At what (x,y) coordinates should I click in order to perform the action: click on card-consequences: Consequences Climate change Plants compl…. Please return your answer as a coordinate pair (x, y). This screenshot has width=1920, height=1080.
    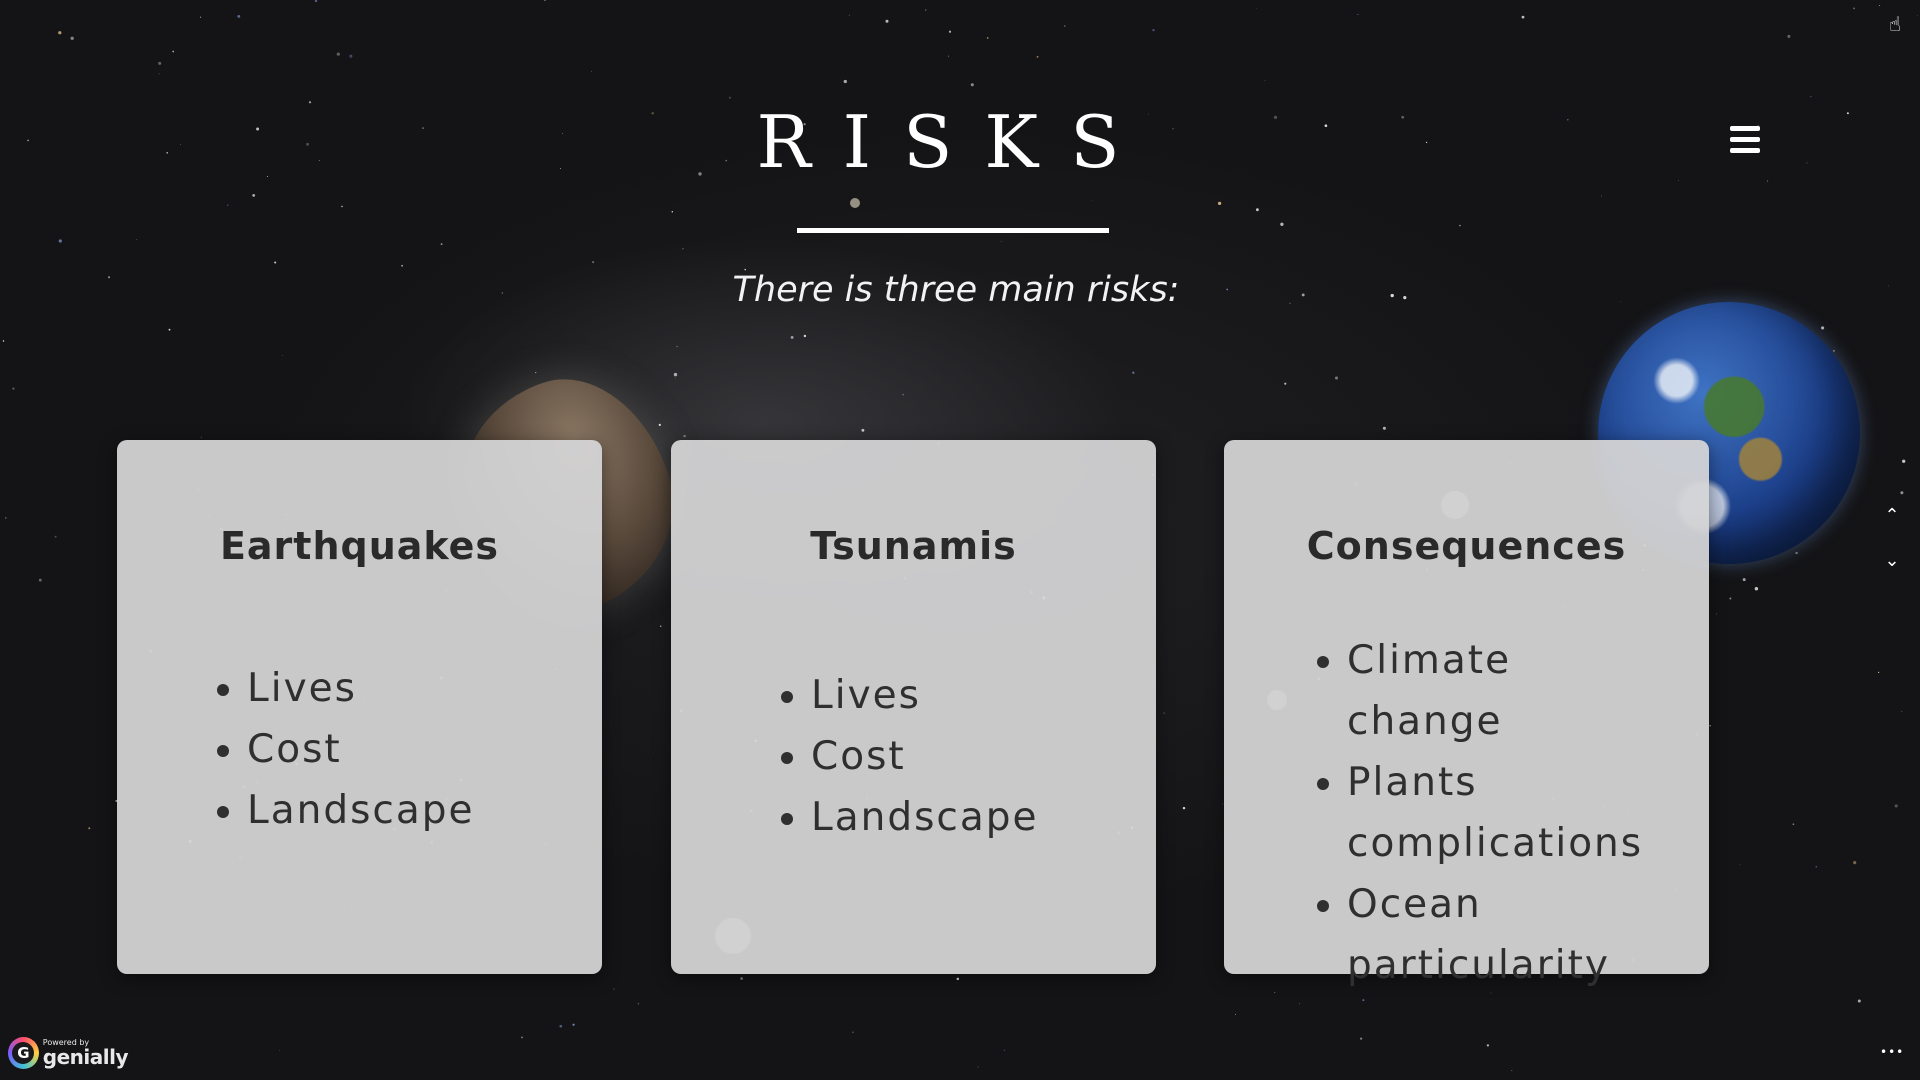
    Looking at the image, I should click on (1466, 714).